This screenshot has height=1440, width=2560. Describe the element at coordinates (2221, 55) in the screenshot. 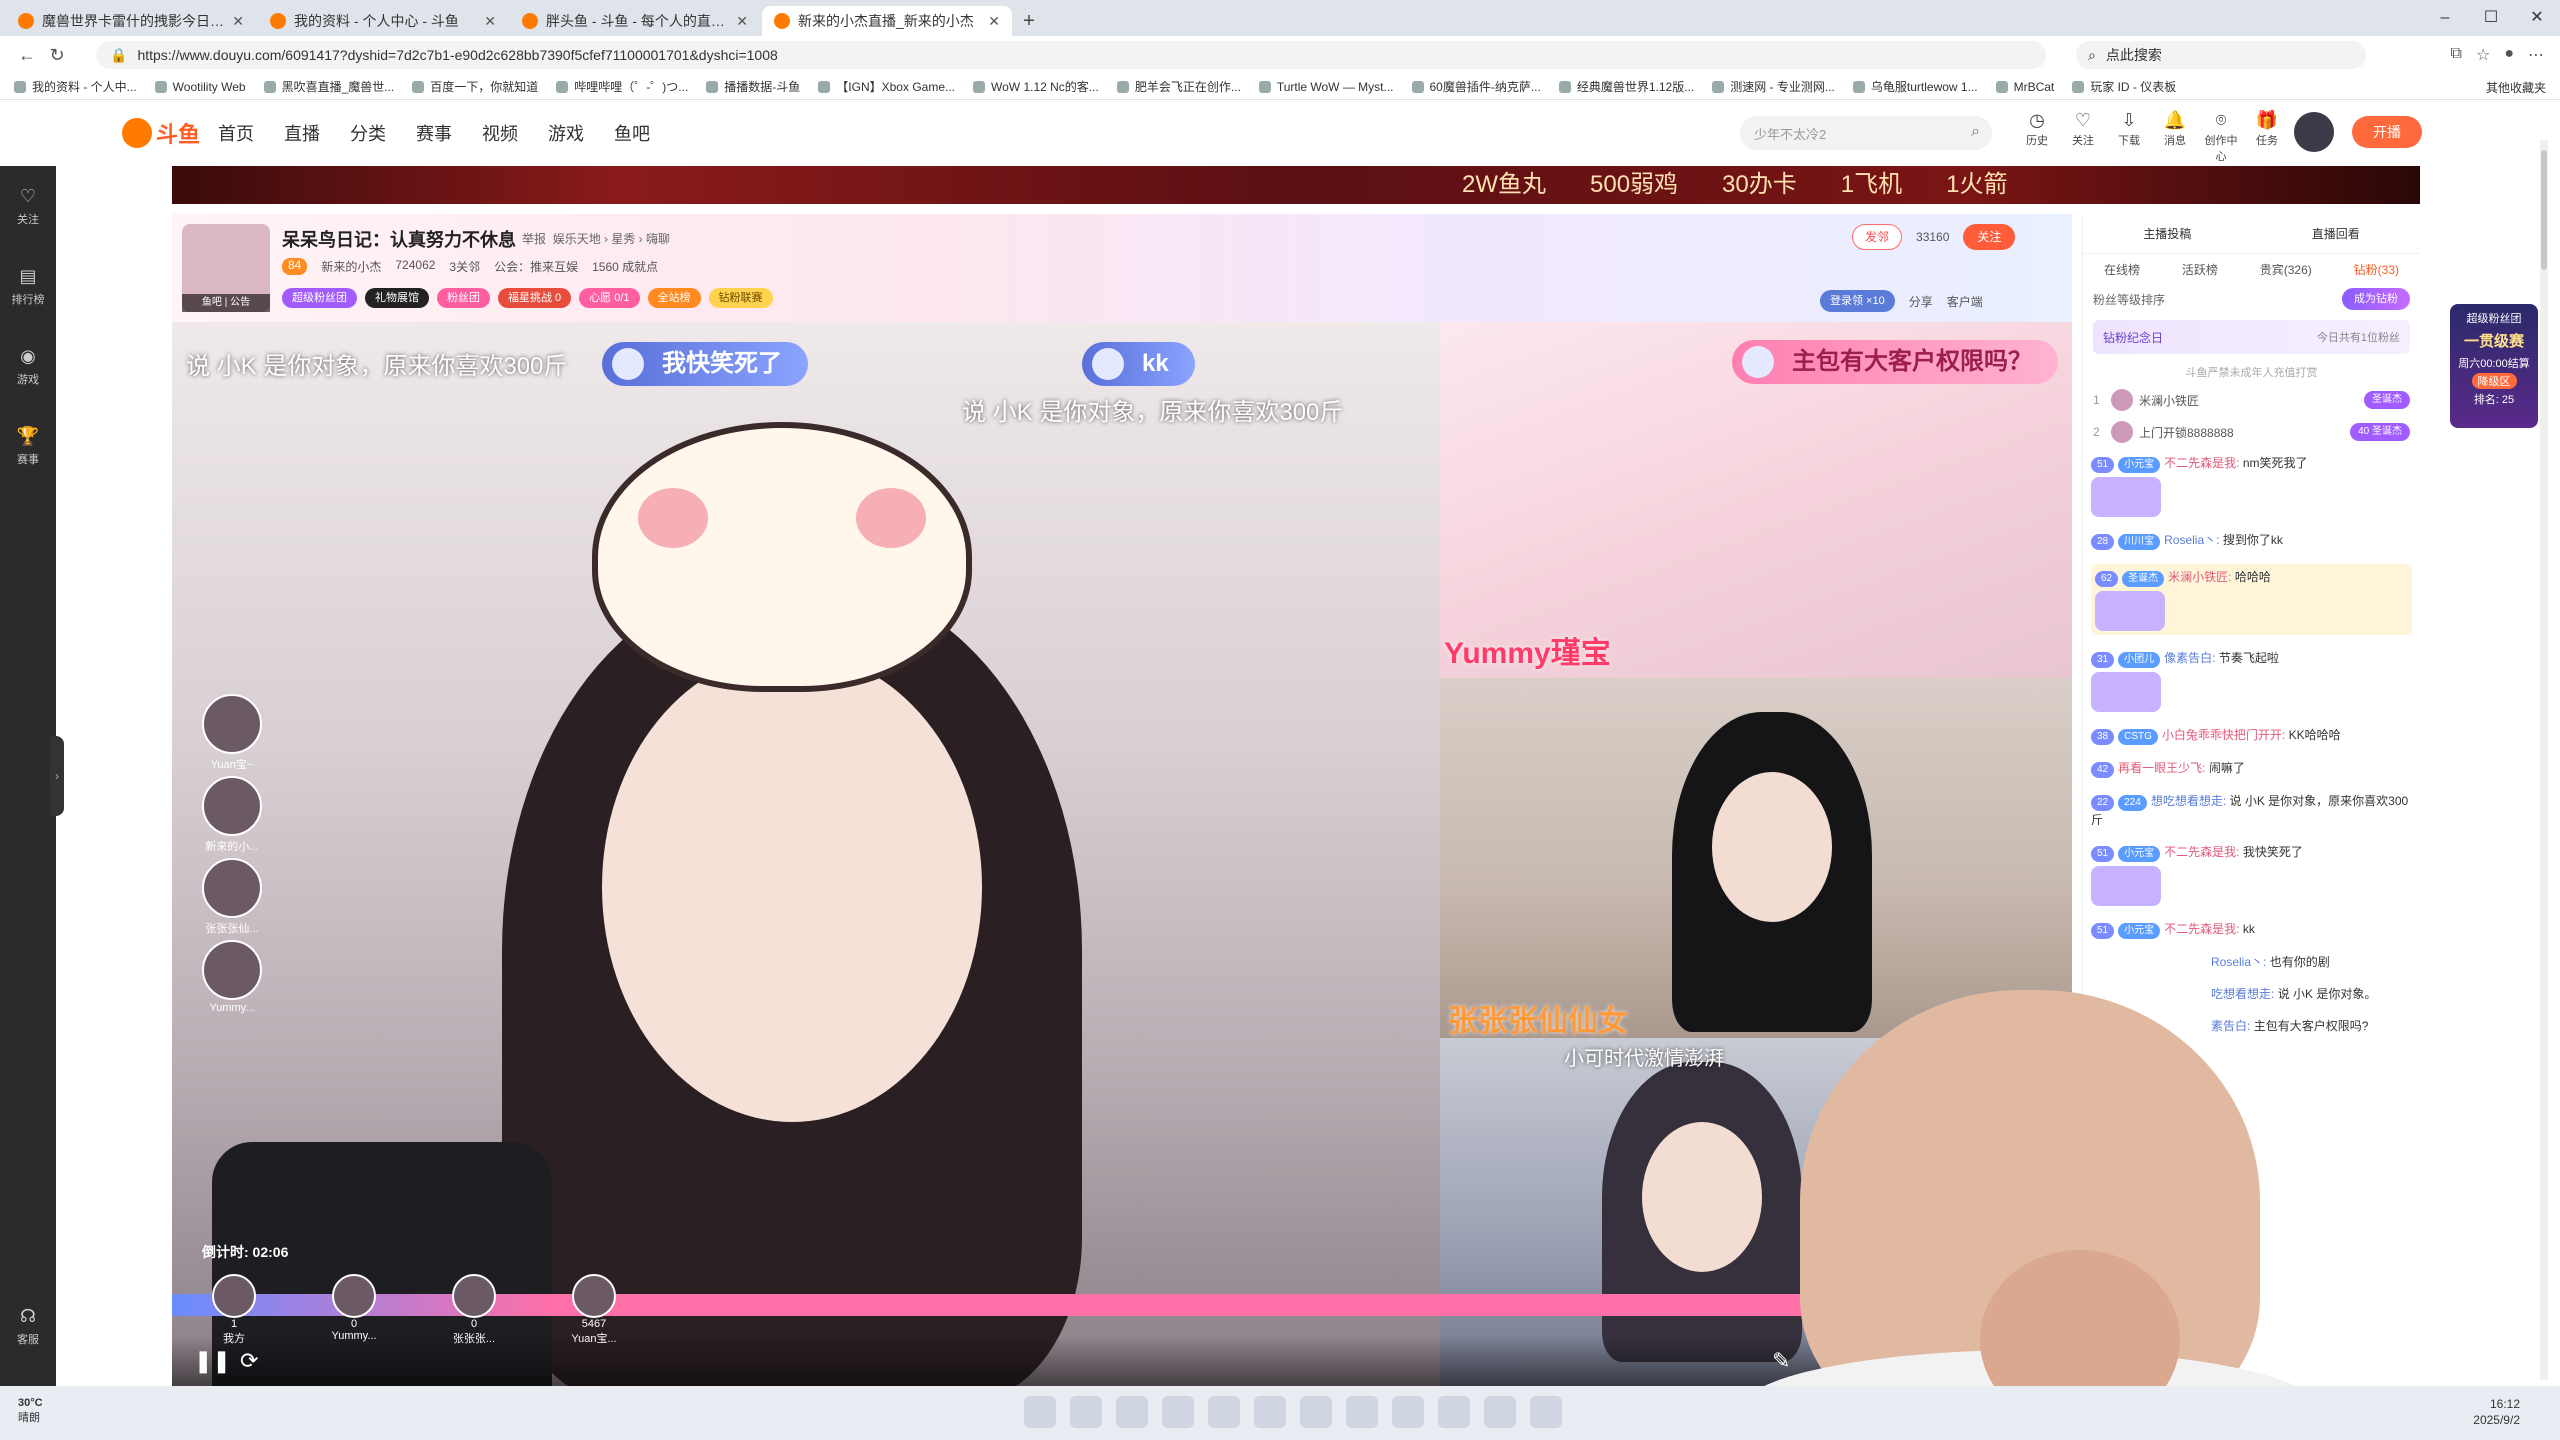

I see `browser-search-input: ⌕ 点此搜索` at that location.